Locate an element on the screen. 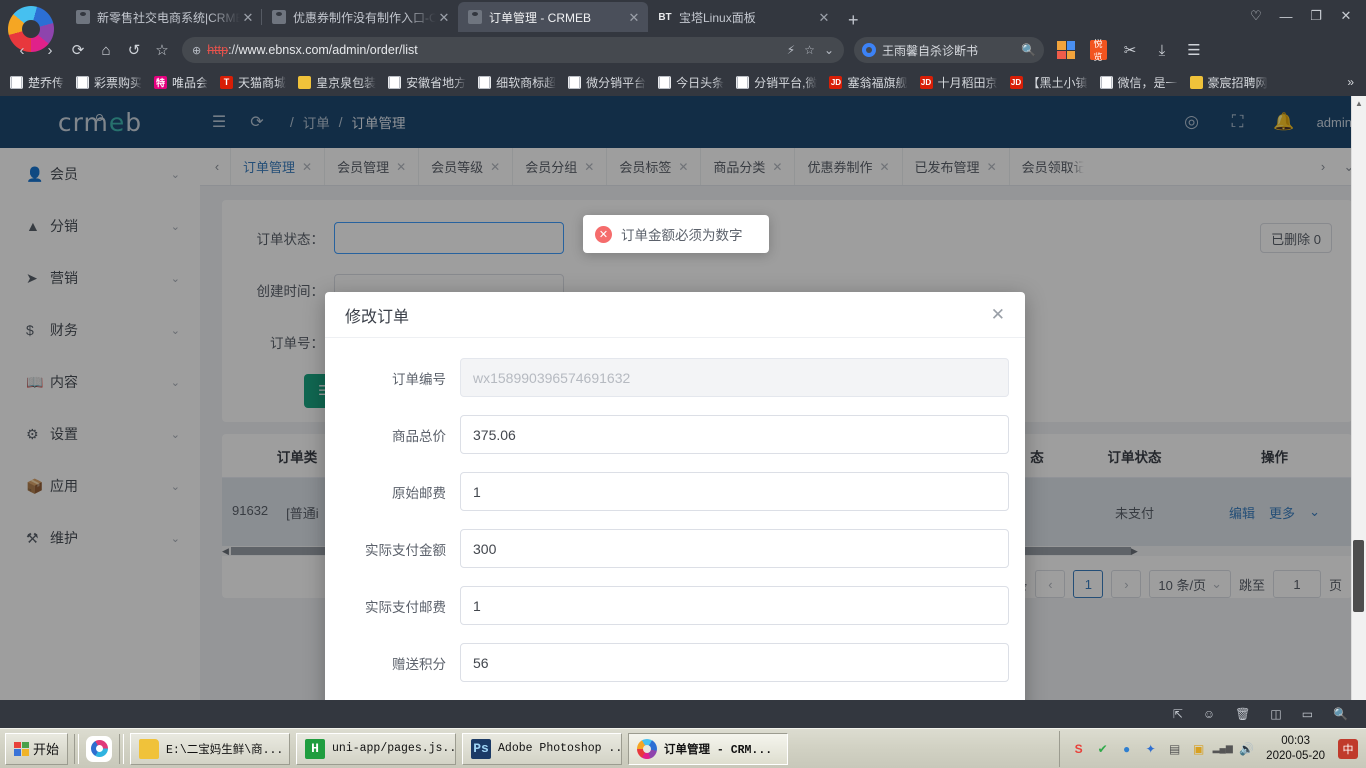  bookmark-item: 皇京泉包装 is located at coordinates (337, 82).